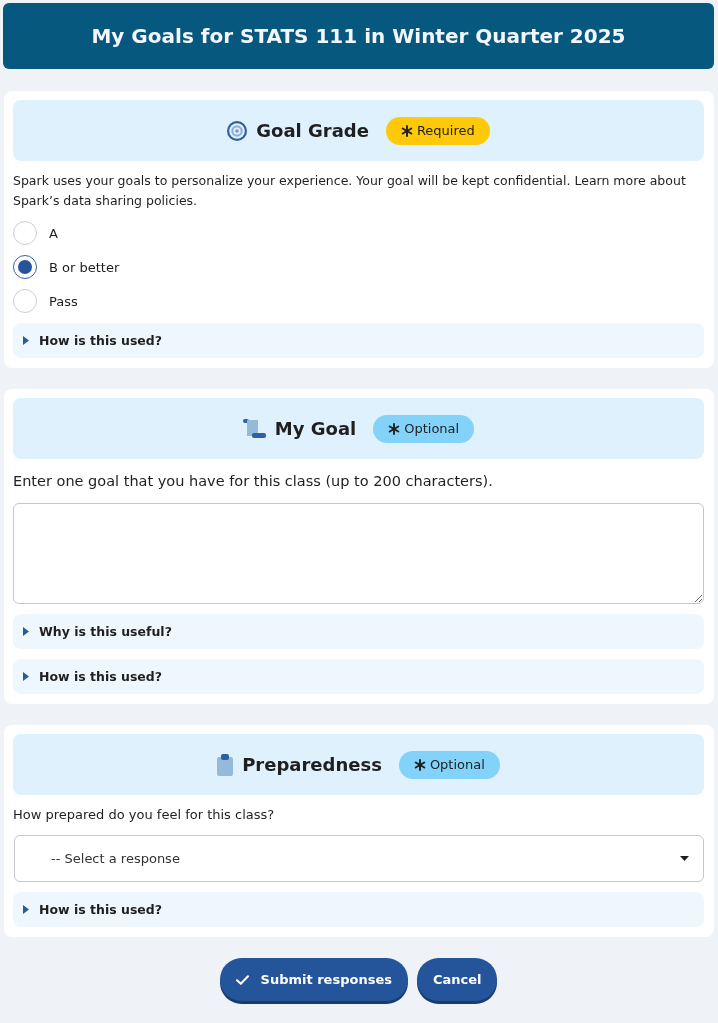 This screenshot has width=718, height=1023. Describe the element at coordinates (254, 428) in the screenshot. I see `scroll-icon` at that location.